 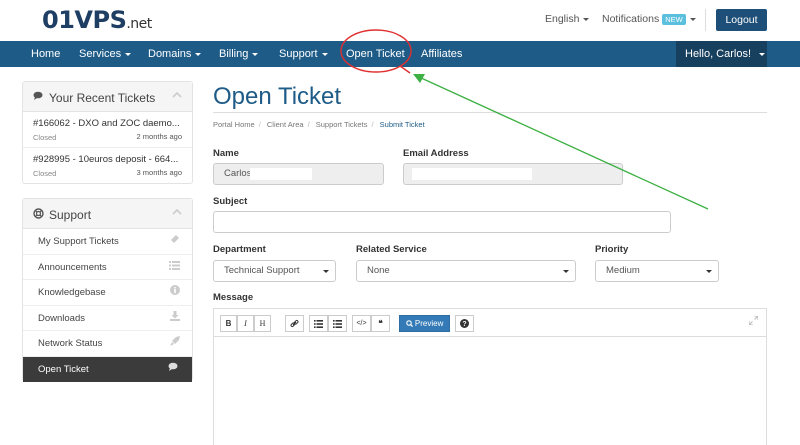 What do you see at coordinates (563, 143) in the screenshot?
I see `annotation-arrow` at bounding box center [563, 143].